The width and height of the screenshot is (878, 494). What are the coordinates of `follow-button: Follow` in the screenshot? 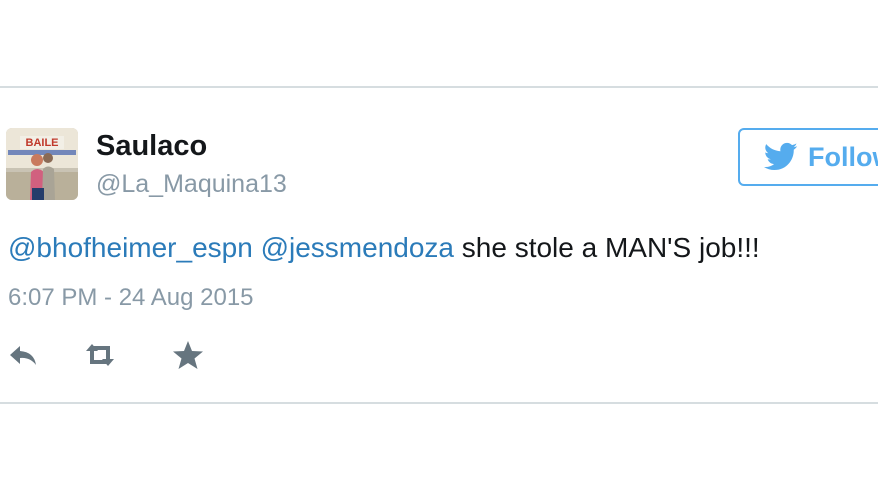 It's located at (808, 157).